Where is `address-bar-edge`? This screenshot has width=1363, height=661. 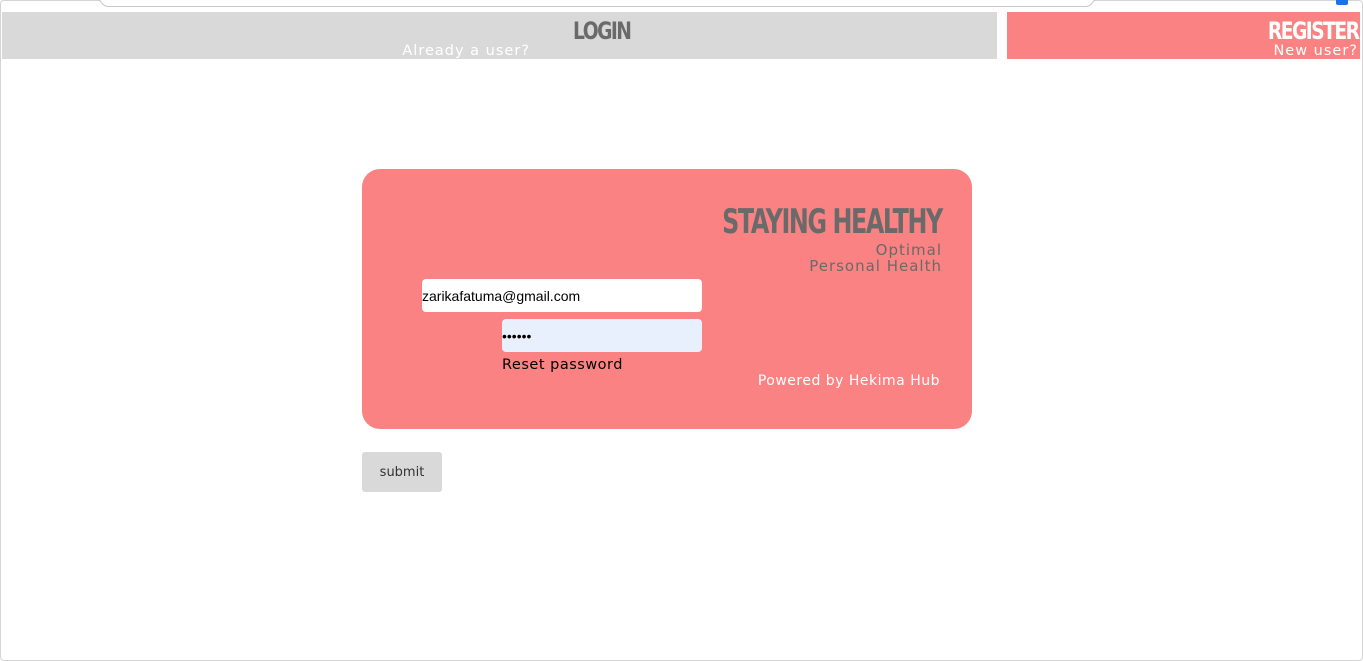 address-bar-edge is located at coordinates (597, 3).